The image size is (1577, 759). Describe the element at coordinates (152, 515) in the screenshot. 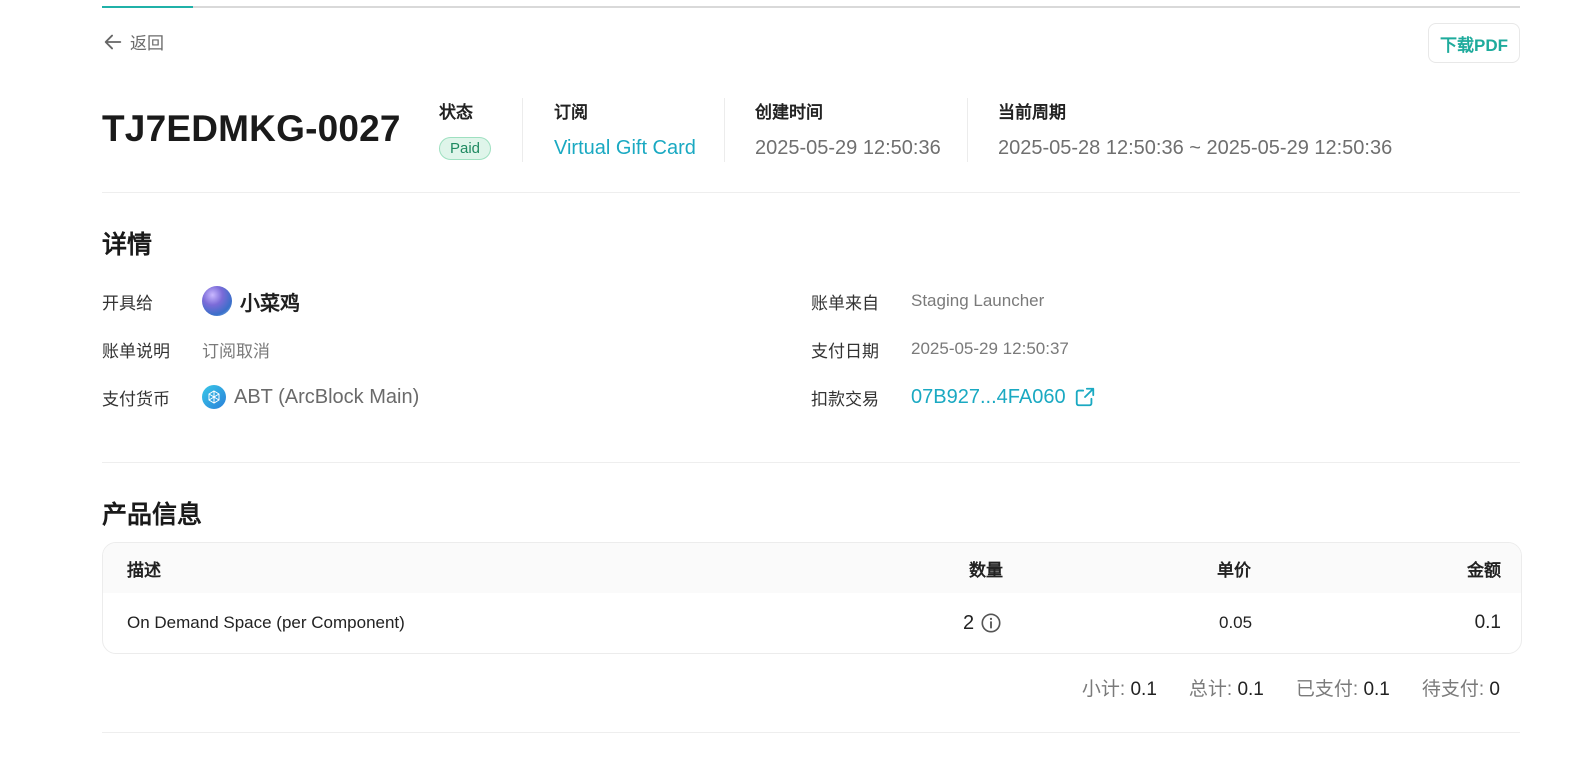

I see `products-title: 产品信息` at that location.